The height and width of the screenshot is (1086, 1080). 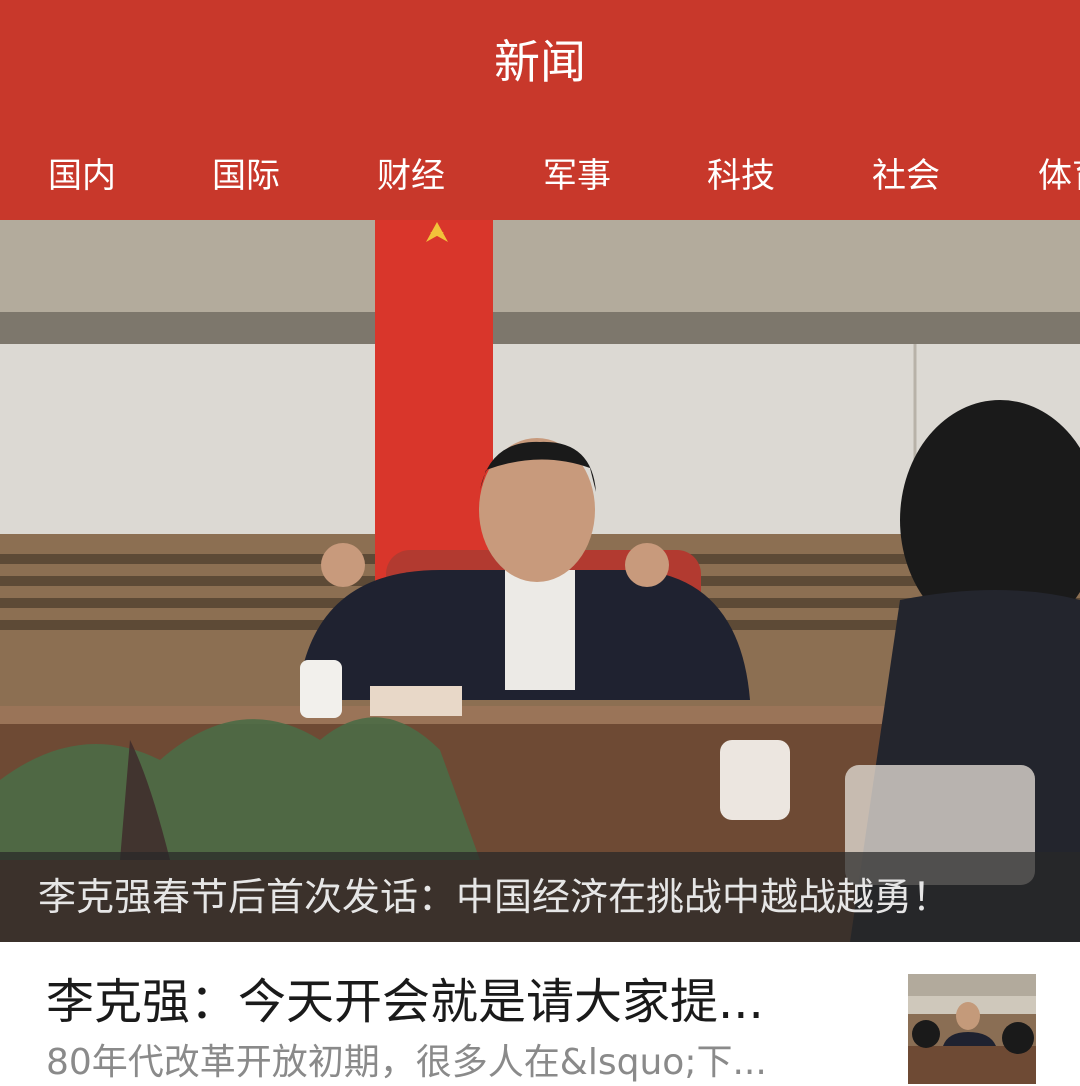 I want to click on tab-international: 国际, so click(x=246, y=176).